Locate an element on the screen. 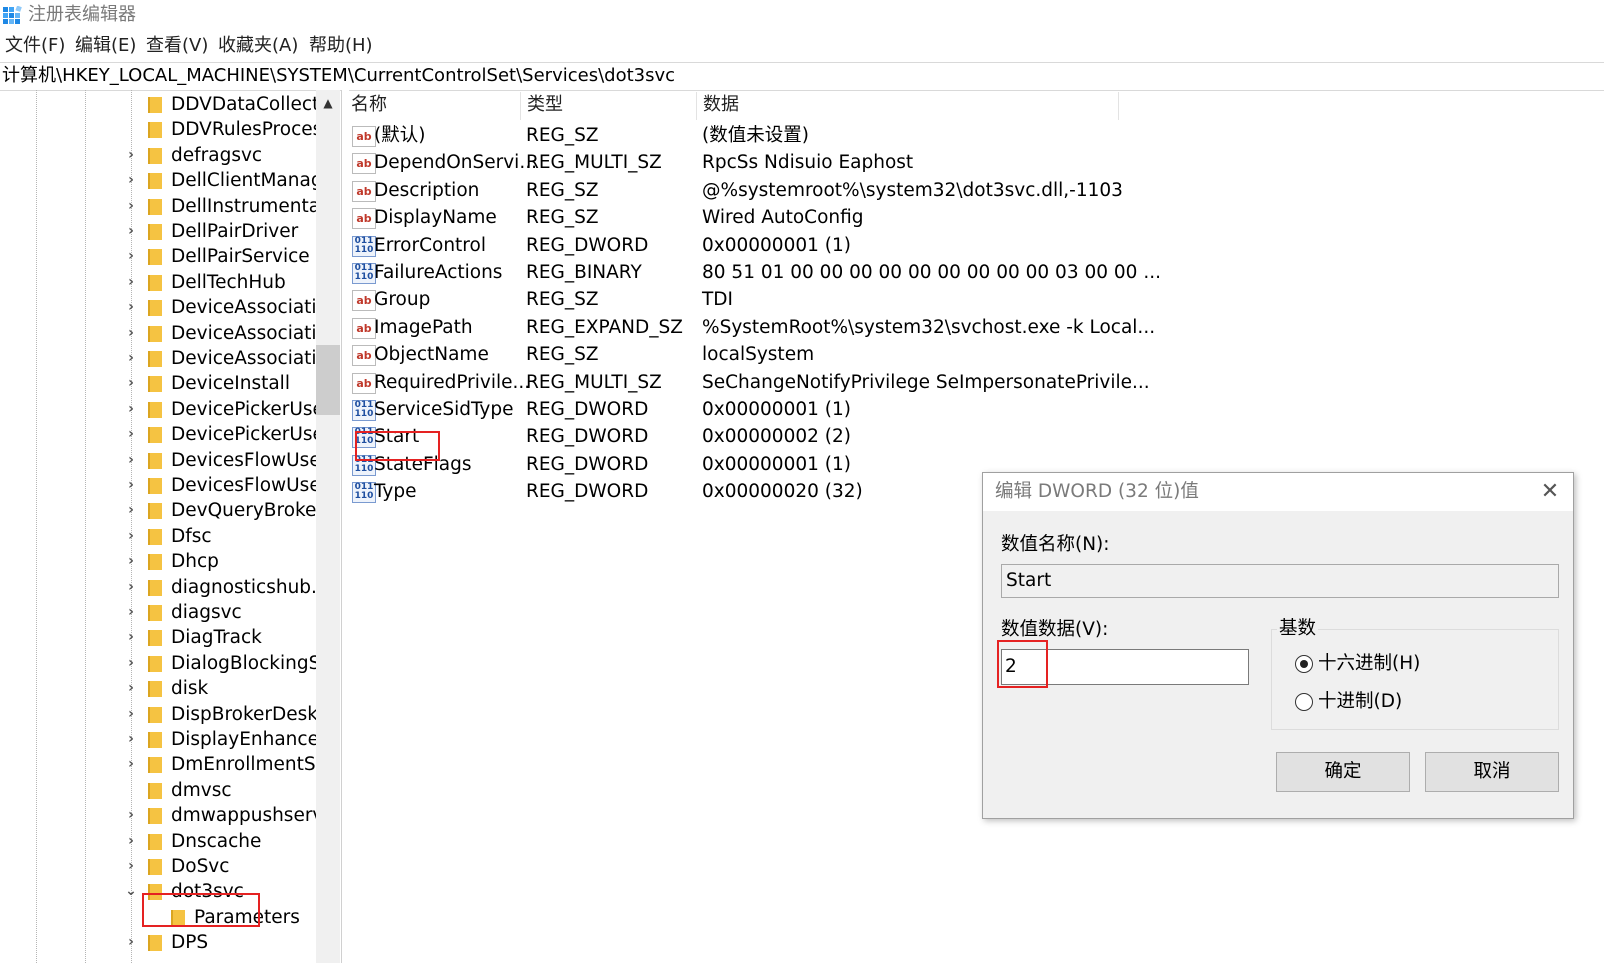  tree-item: › DeviceInstall is located at coordinates (158, 383).